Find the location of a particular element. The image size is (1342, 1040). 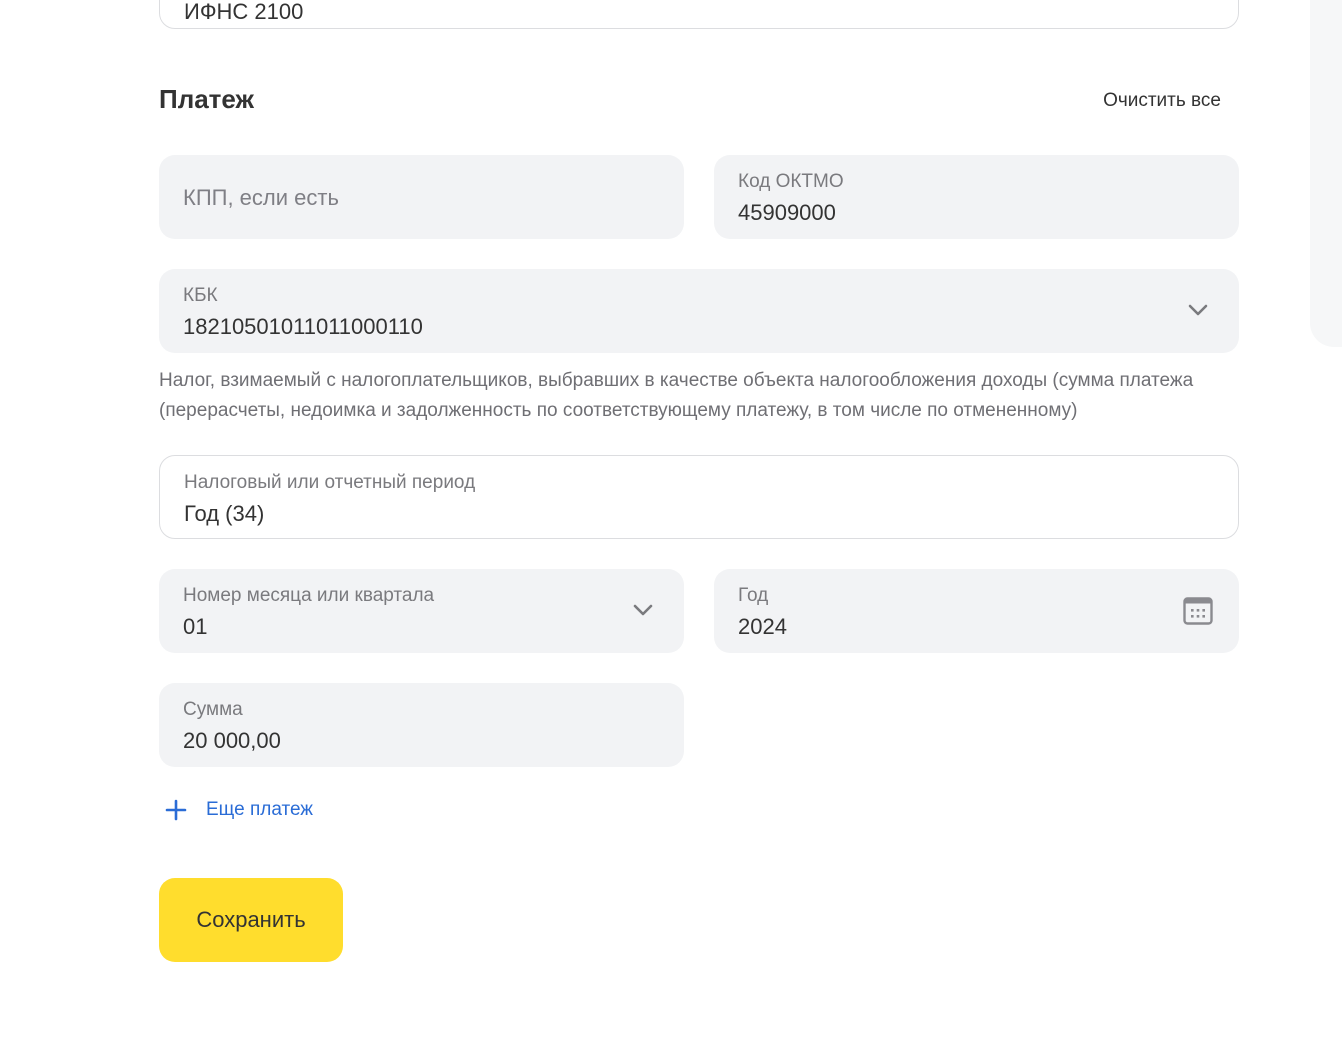

calendar-icon is located at coordinates (1198, 611).